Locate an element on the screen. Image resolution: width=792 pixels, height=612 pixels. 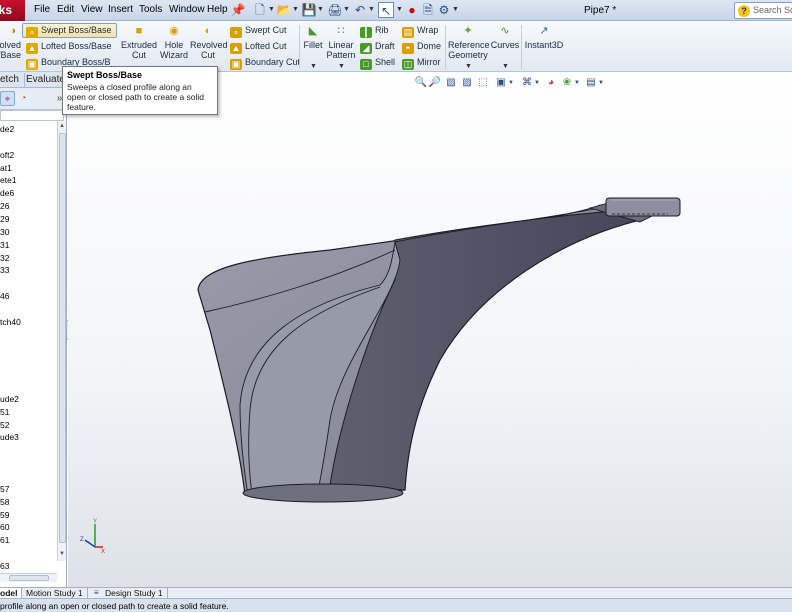
part-bottom-ellipse is located at coordinates (323, 493).